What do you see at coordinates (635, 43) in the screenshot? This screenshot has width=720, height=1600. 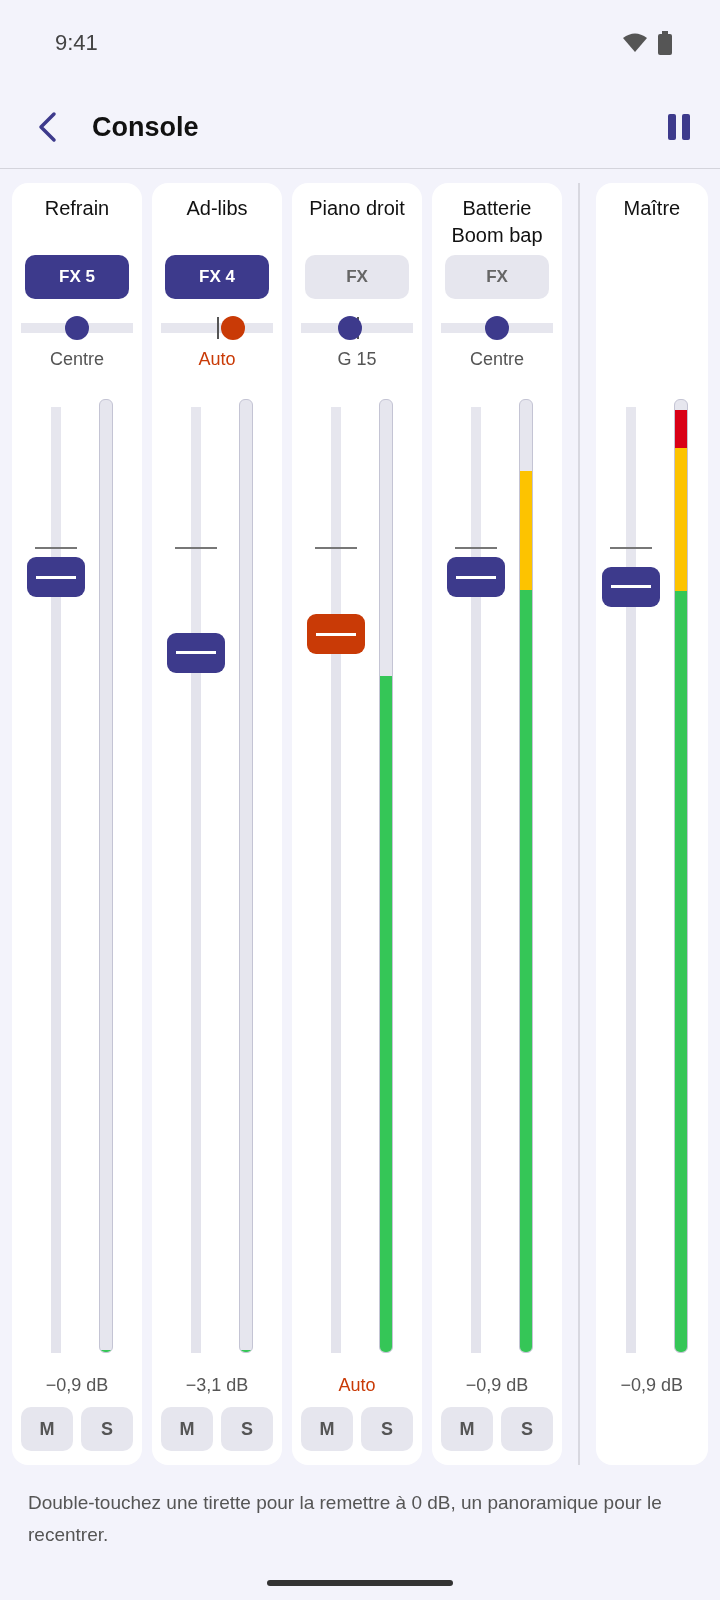 I see `wifi-icon` at bounding box center [635, 43].